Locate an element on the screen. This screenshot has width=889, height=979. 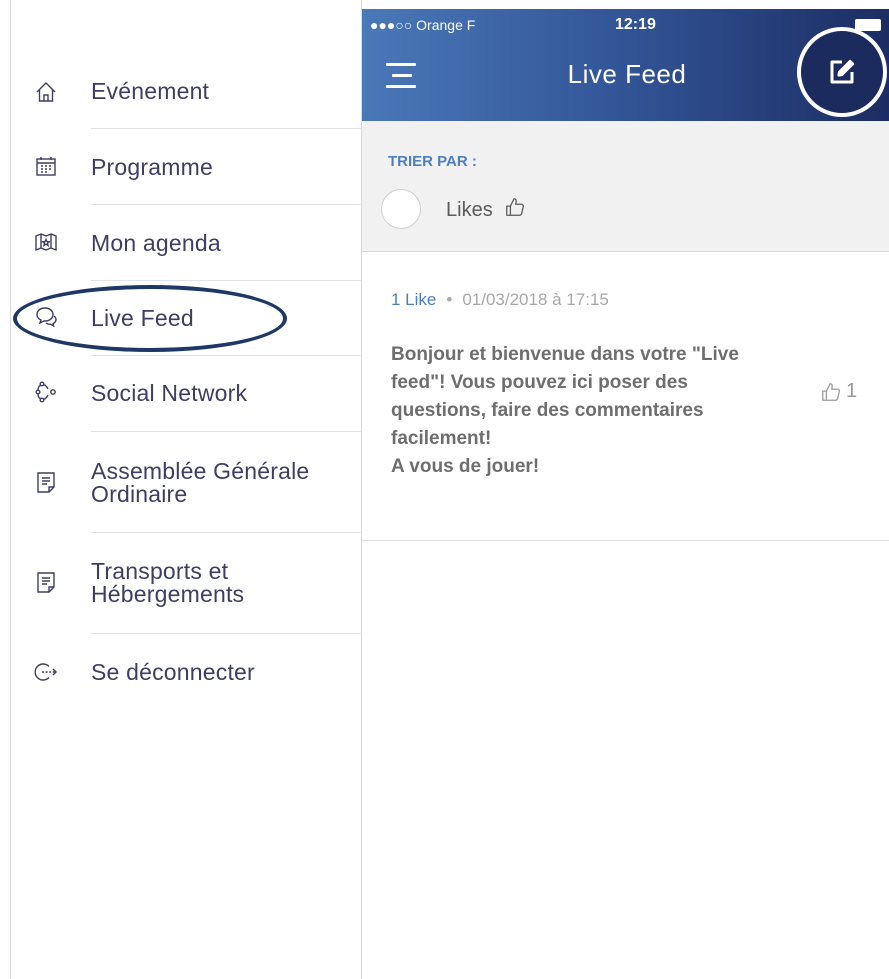
sort-likes-label: Likes is located at coordinates (469, 210).